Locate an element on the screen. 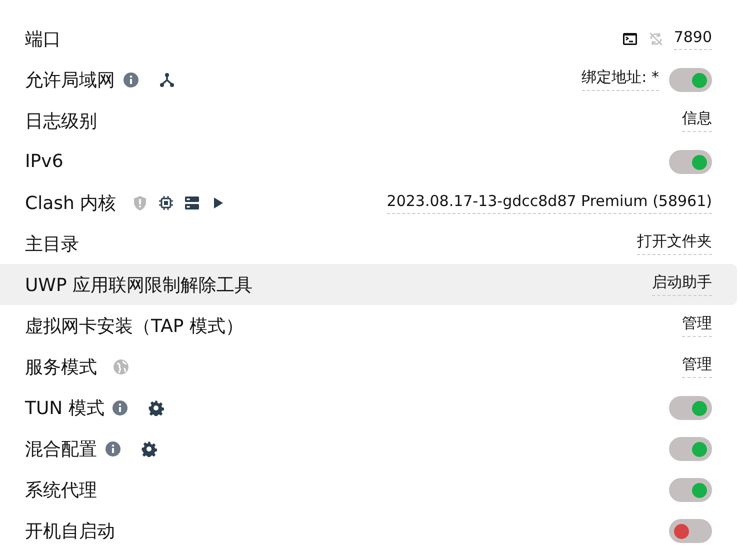 This screenshot has width=739, height=559. value-link: 信息 is located at coordinates (697, 120).